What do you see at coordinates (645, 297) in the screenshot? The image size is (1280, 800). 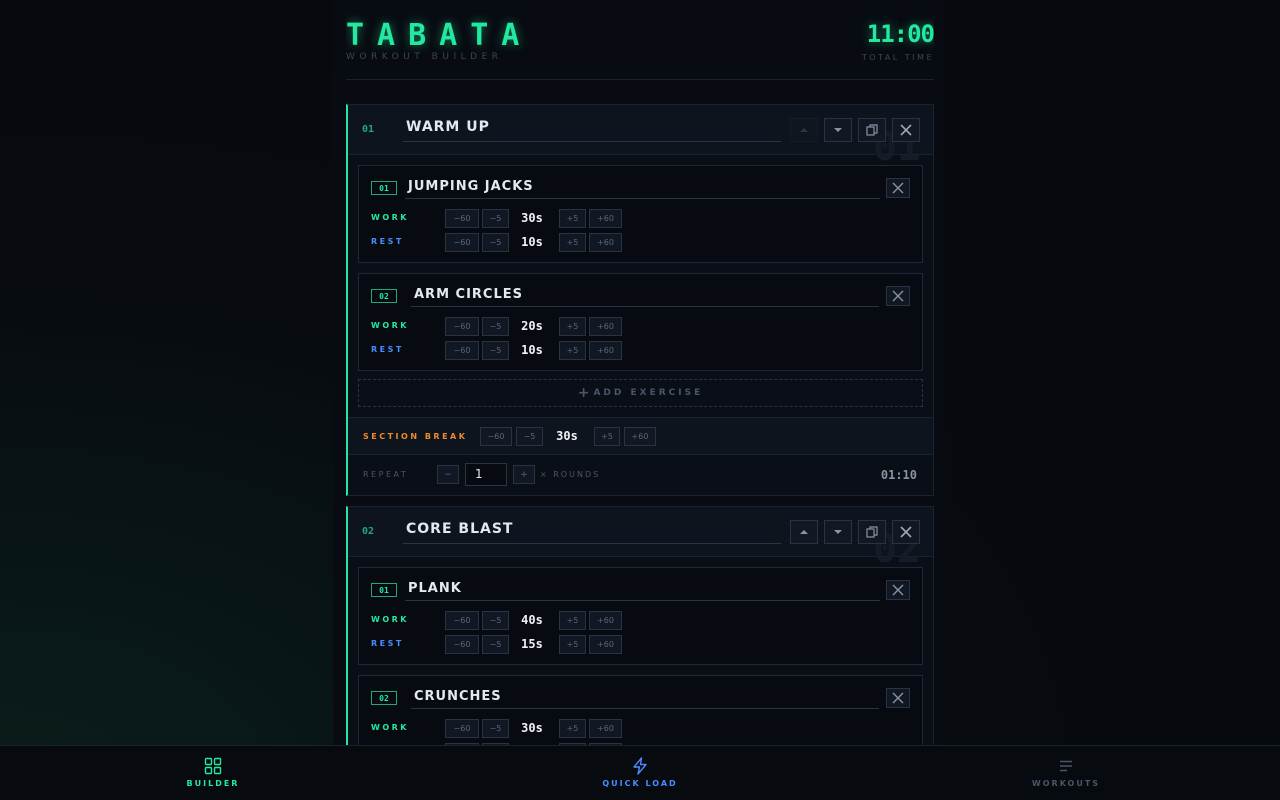 I see `exercise-name-input: ARM CIRCLES` at bounding box center [645, 297].